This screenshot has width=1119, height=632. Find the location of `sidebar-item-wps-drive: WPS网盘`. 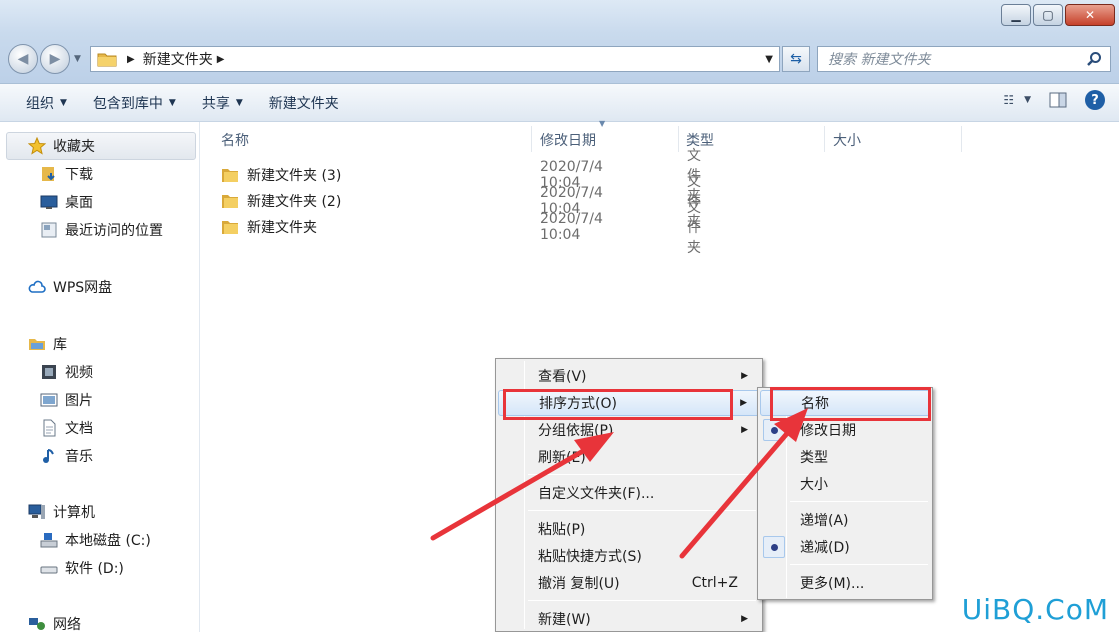

sidebar-item-wps-drive: WPS网盘 is located at coordinates (70, 287).